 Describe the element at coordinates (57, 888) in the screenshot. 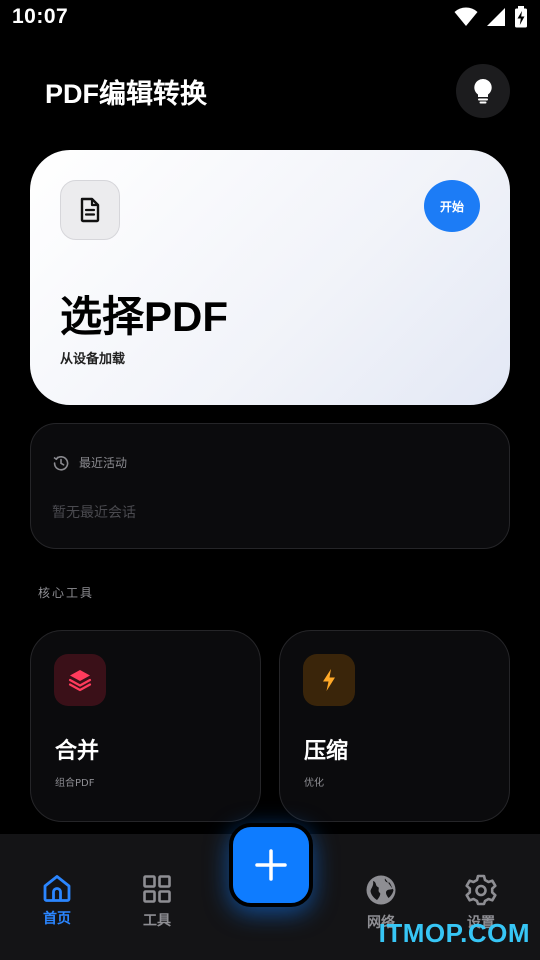

I see `home-icon` at that location.